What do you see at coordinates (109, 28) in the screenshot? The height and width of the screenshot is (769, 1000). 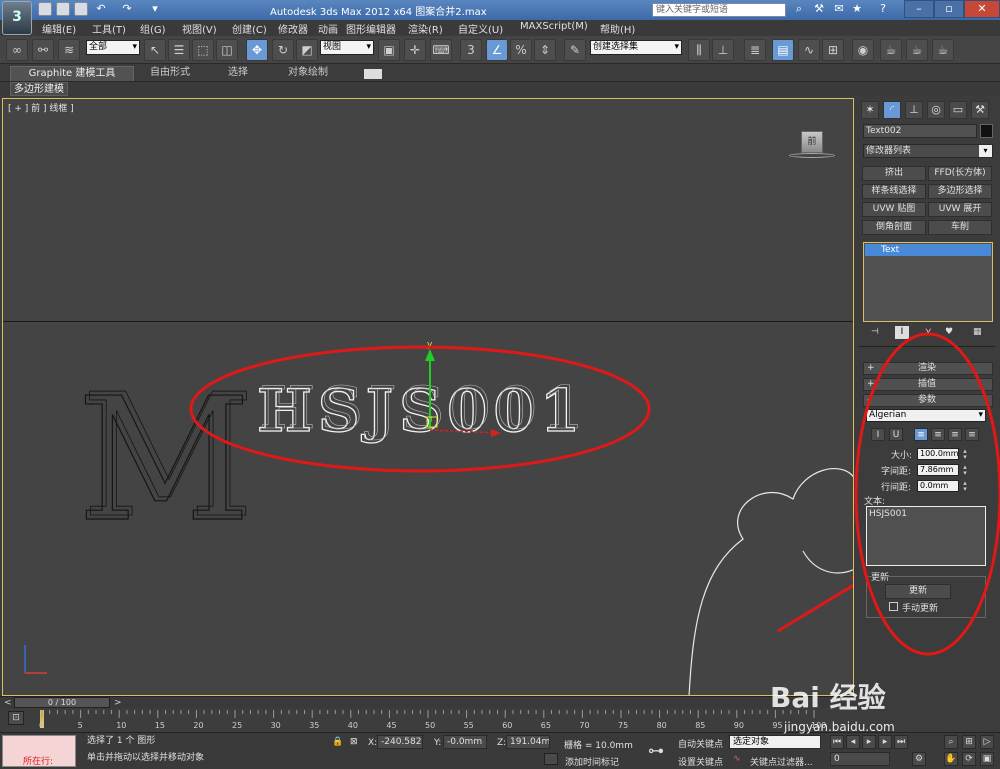 I see `menu-tools: 工具(T)` at bounding box center [109, 28].